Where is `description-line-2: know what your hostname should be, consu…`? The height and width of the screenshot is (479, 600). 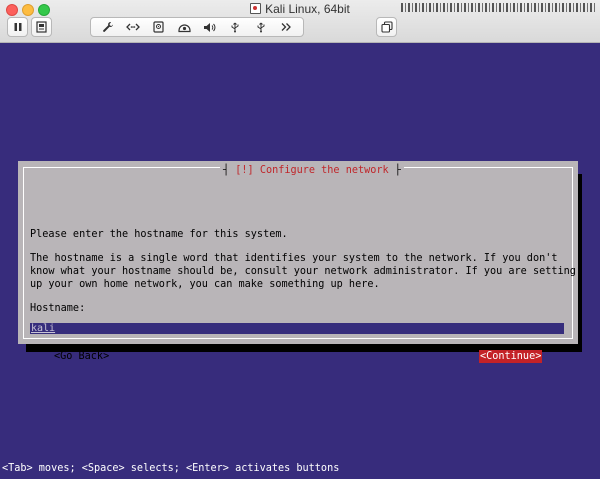 description-line-2: know what your hostname should be, consu… is located at coordinates (303, 271).